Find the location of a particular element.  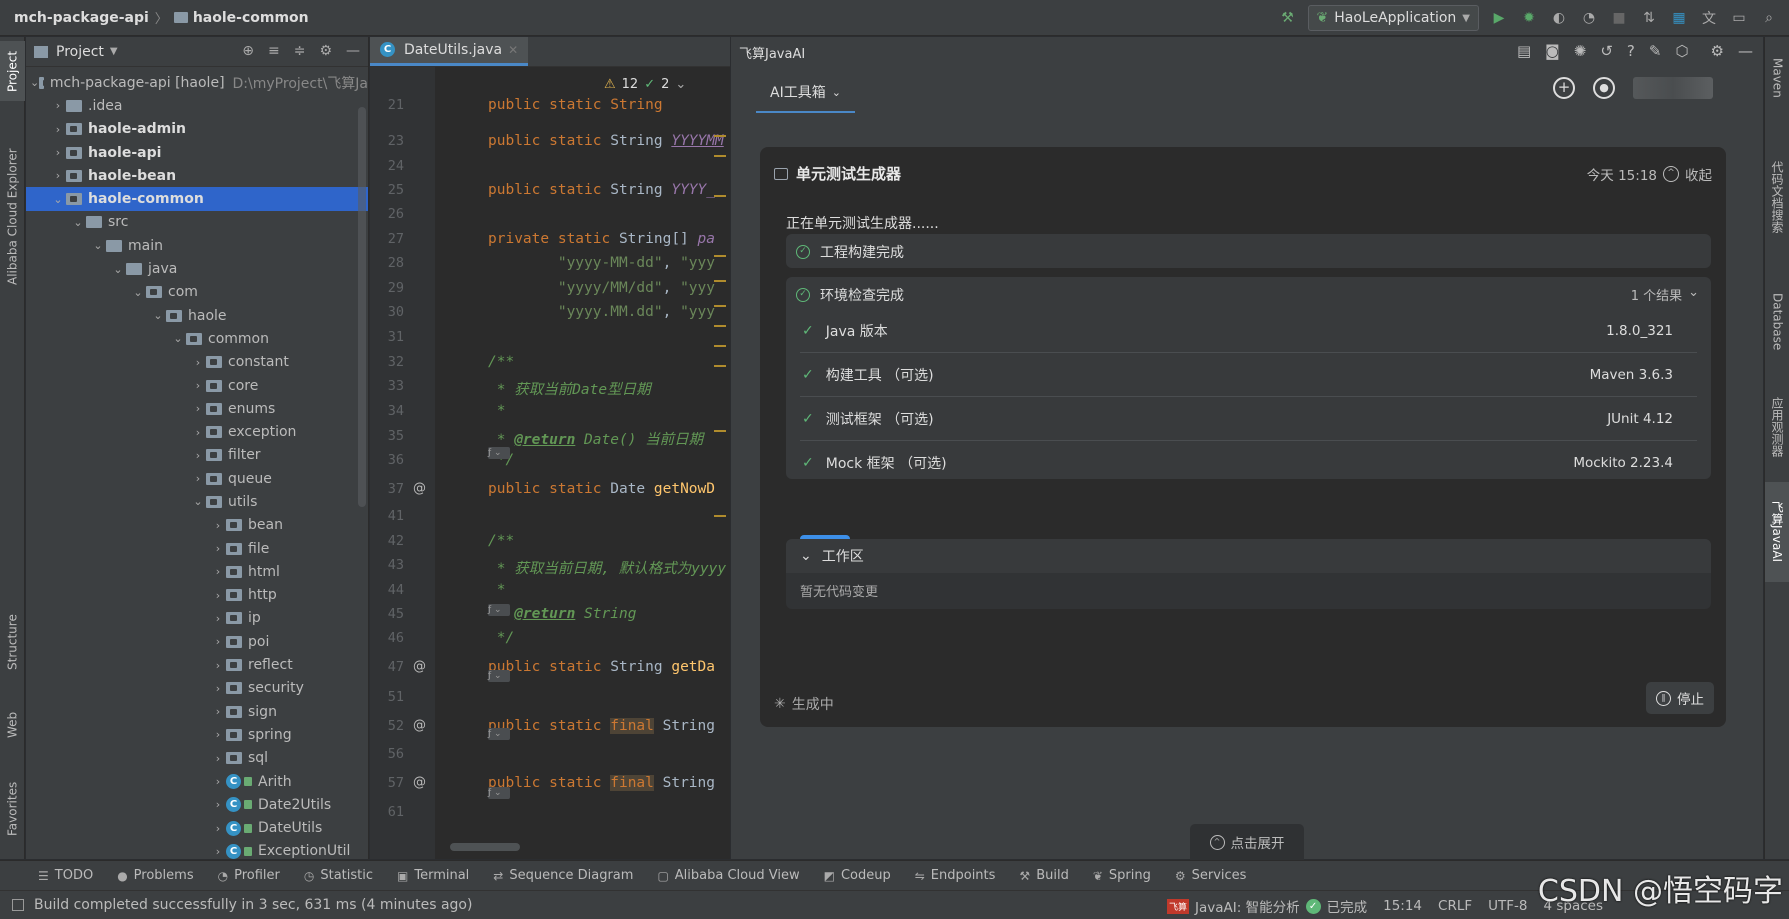

tree-item: › enums is located at coordinates (197, 408).